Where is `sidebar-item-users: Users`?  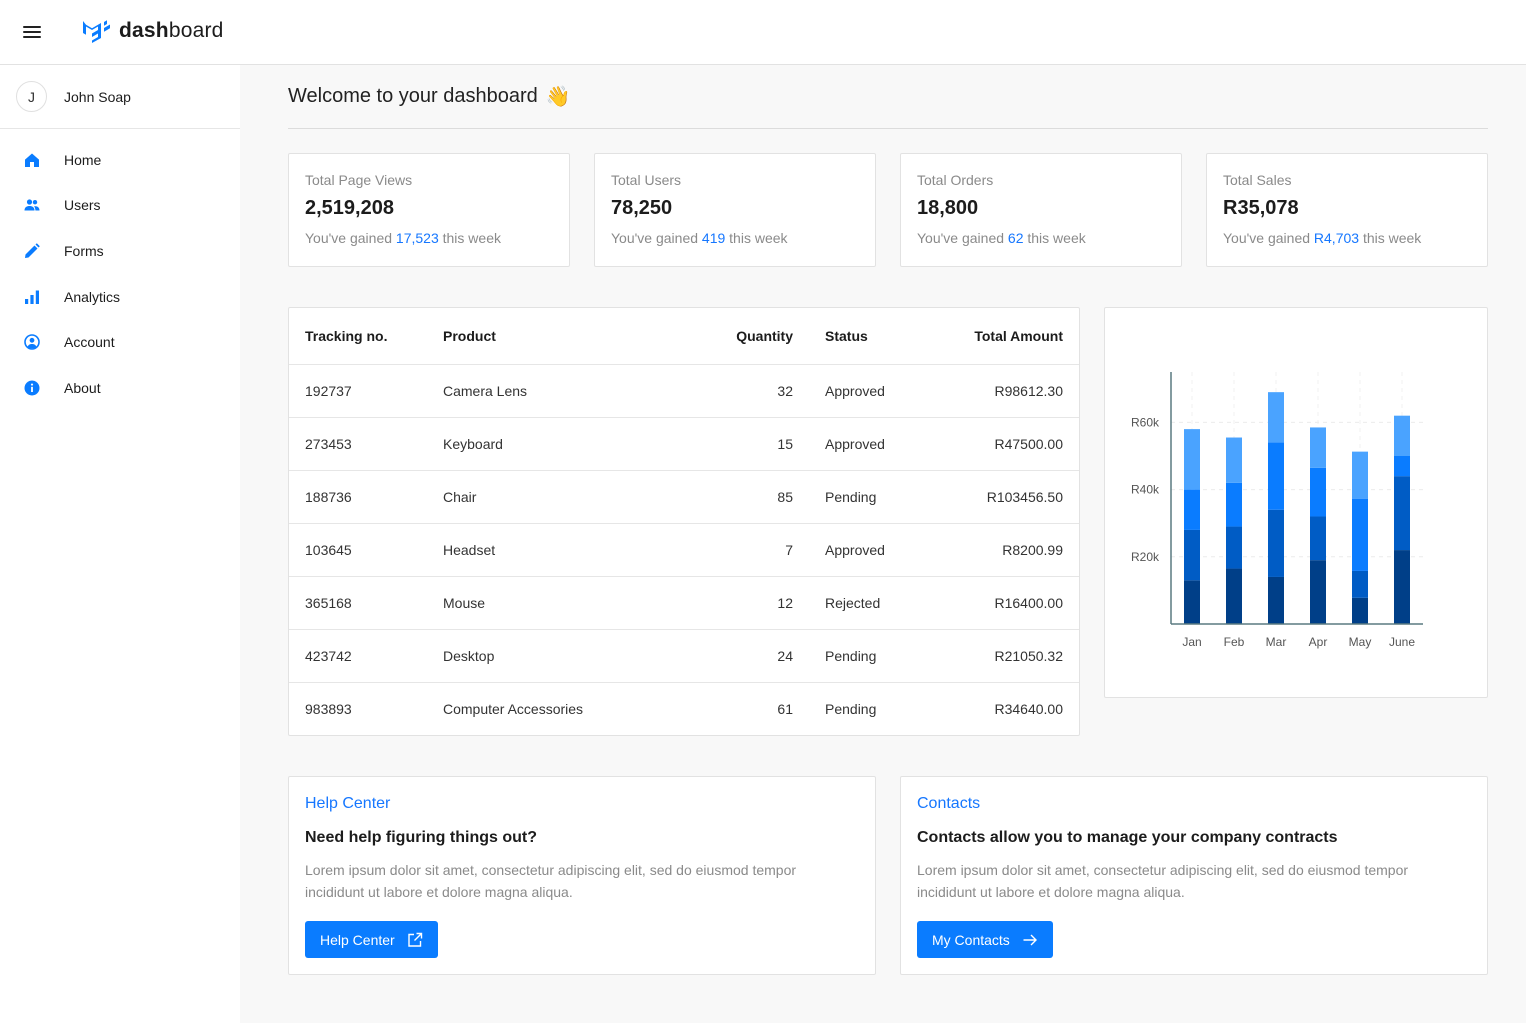 sidebar-item-users: Users is located at coordinates (120, 206).